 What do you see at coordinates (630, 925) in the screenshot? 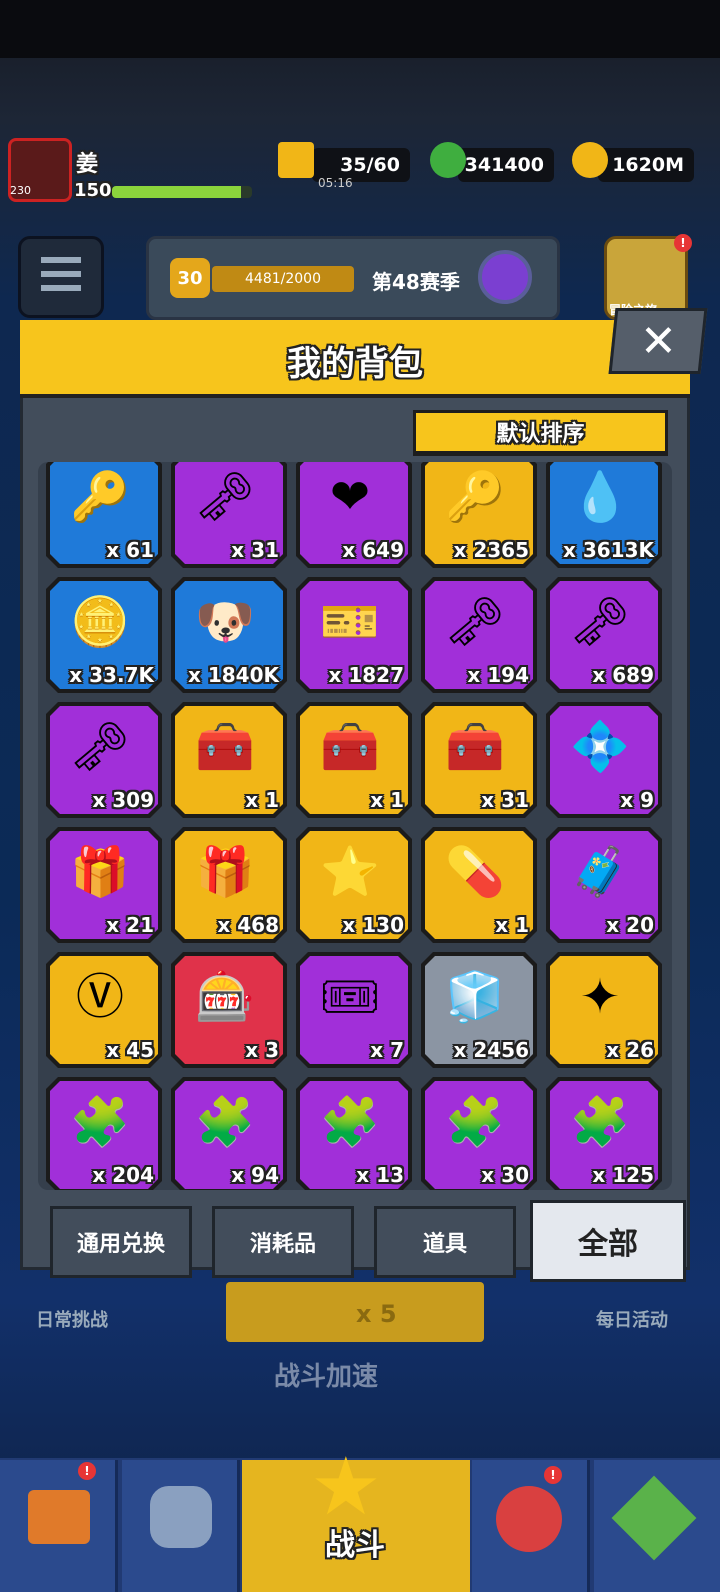
I see `item-count: x 20` at bounding box center [630, 925].